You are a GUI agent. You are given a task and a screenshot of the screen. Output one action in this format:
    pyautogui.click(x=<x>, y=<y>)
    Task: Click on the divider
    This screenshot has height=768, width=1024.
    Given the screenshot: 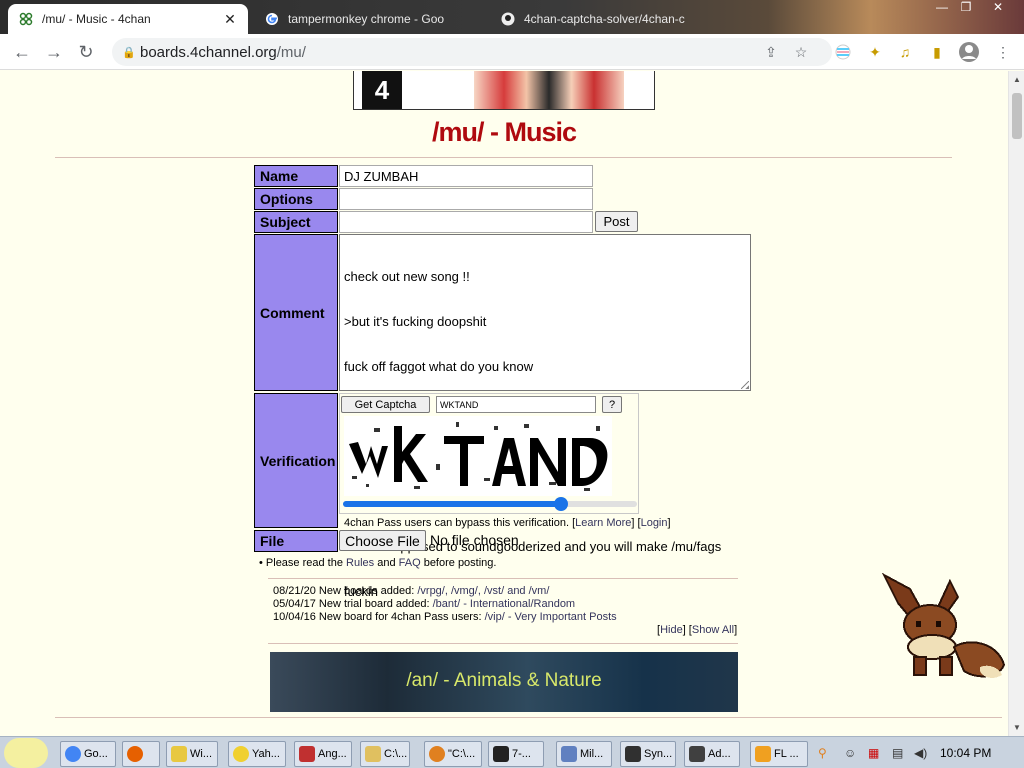 What is the action you would take?
    pyautogui.click(x=503, y=643)
    